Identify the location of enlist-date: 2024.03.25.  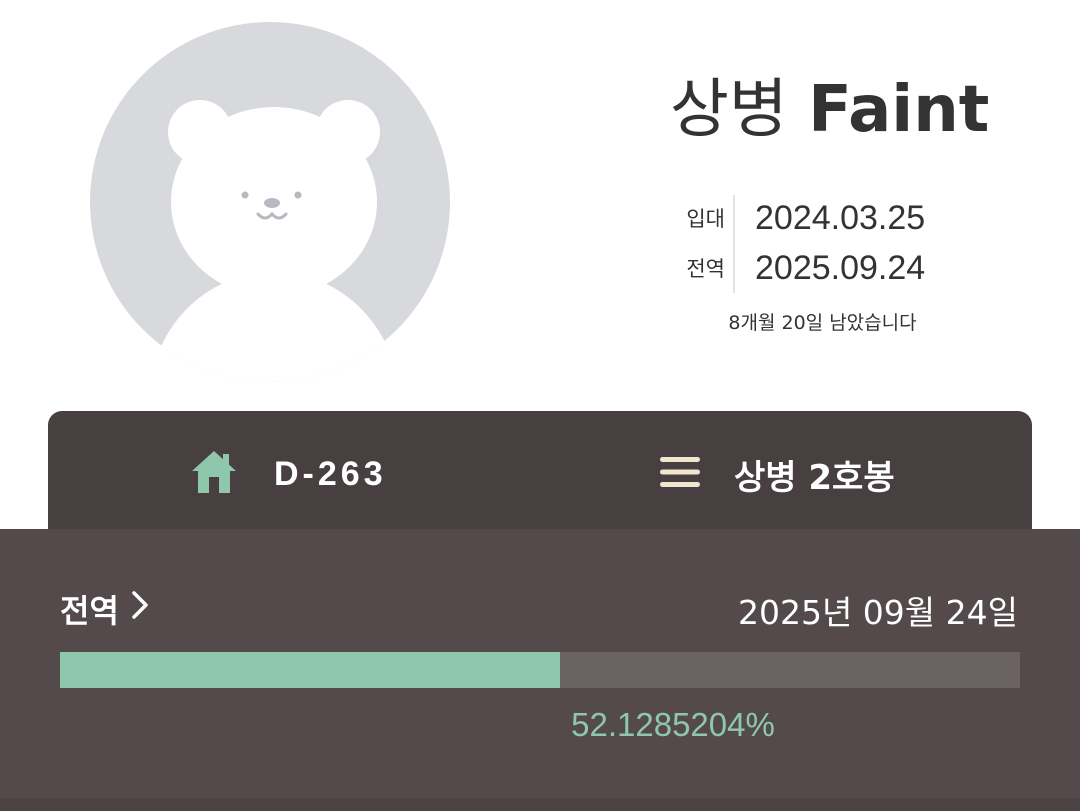
(840, 217).